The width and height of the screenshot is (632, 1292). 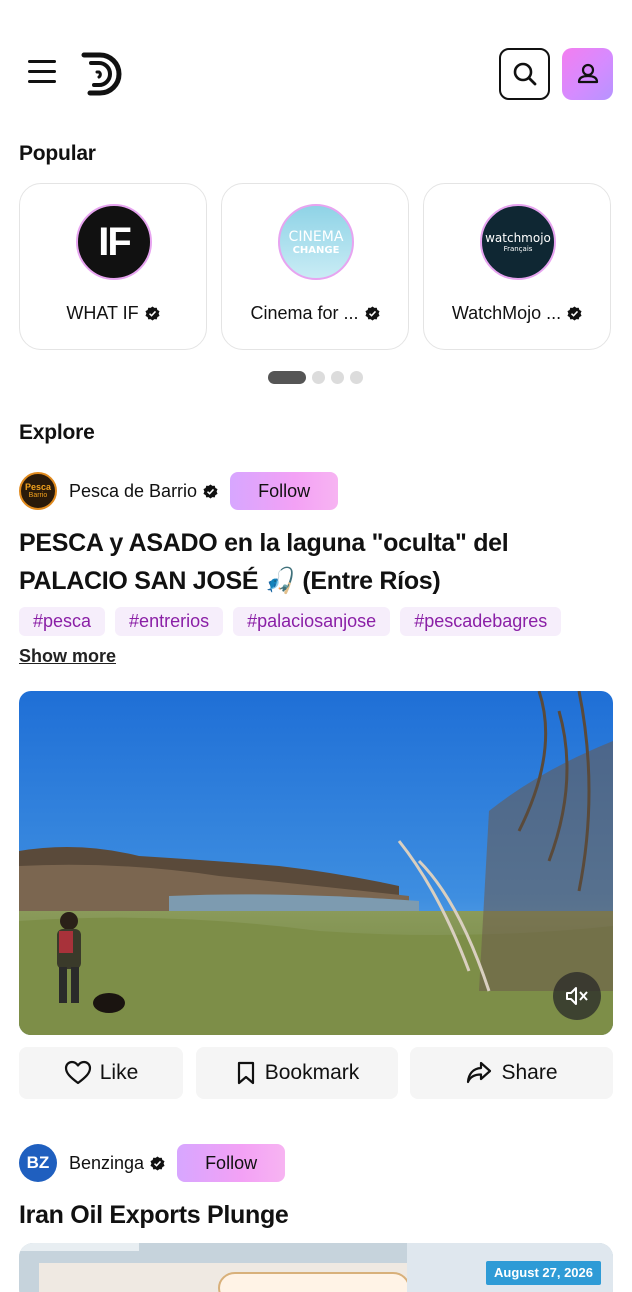 What do you see at coordinates (312, 1072) in the screenshot?
I see `bookmark-label: Bookmark` at bounding box center [312, 1072].